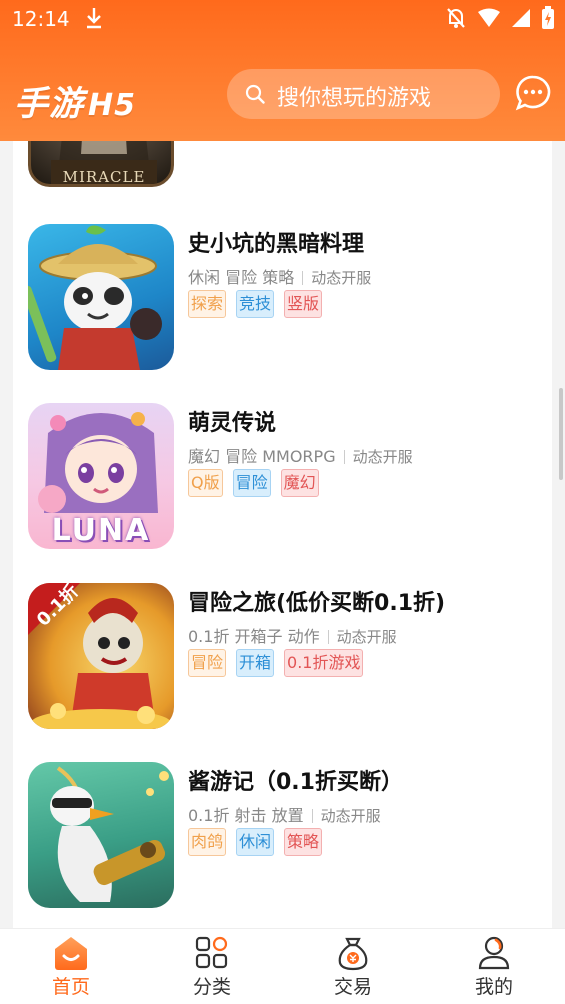  I want to click on tag-list: 探索 竞技 竖版, so click(255, 304).